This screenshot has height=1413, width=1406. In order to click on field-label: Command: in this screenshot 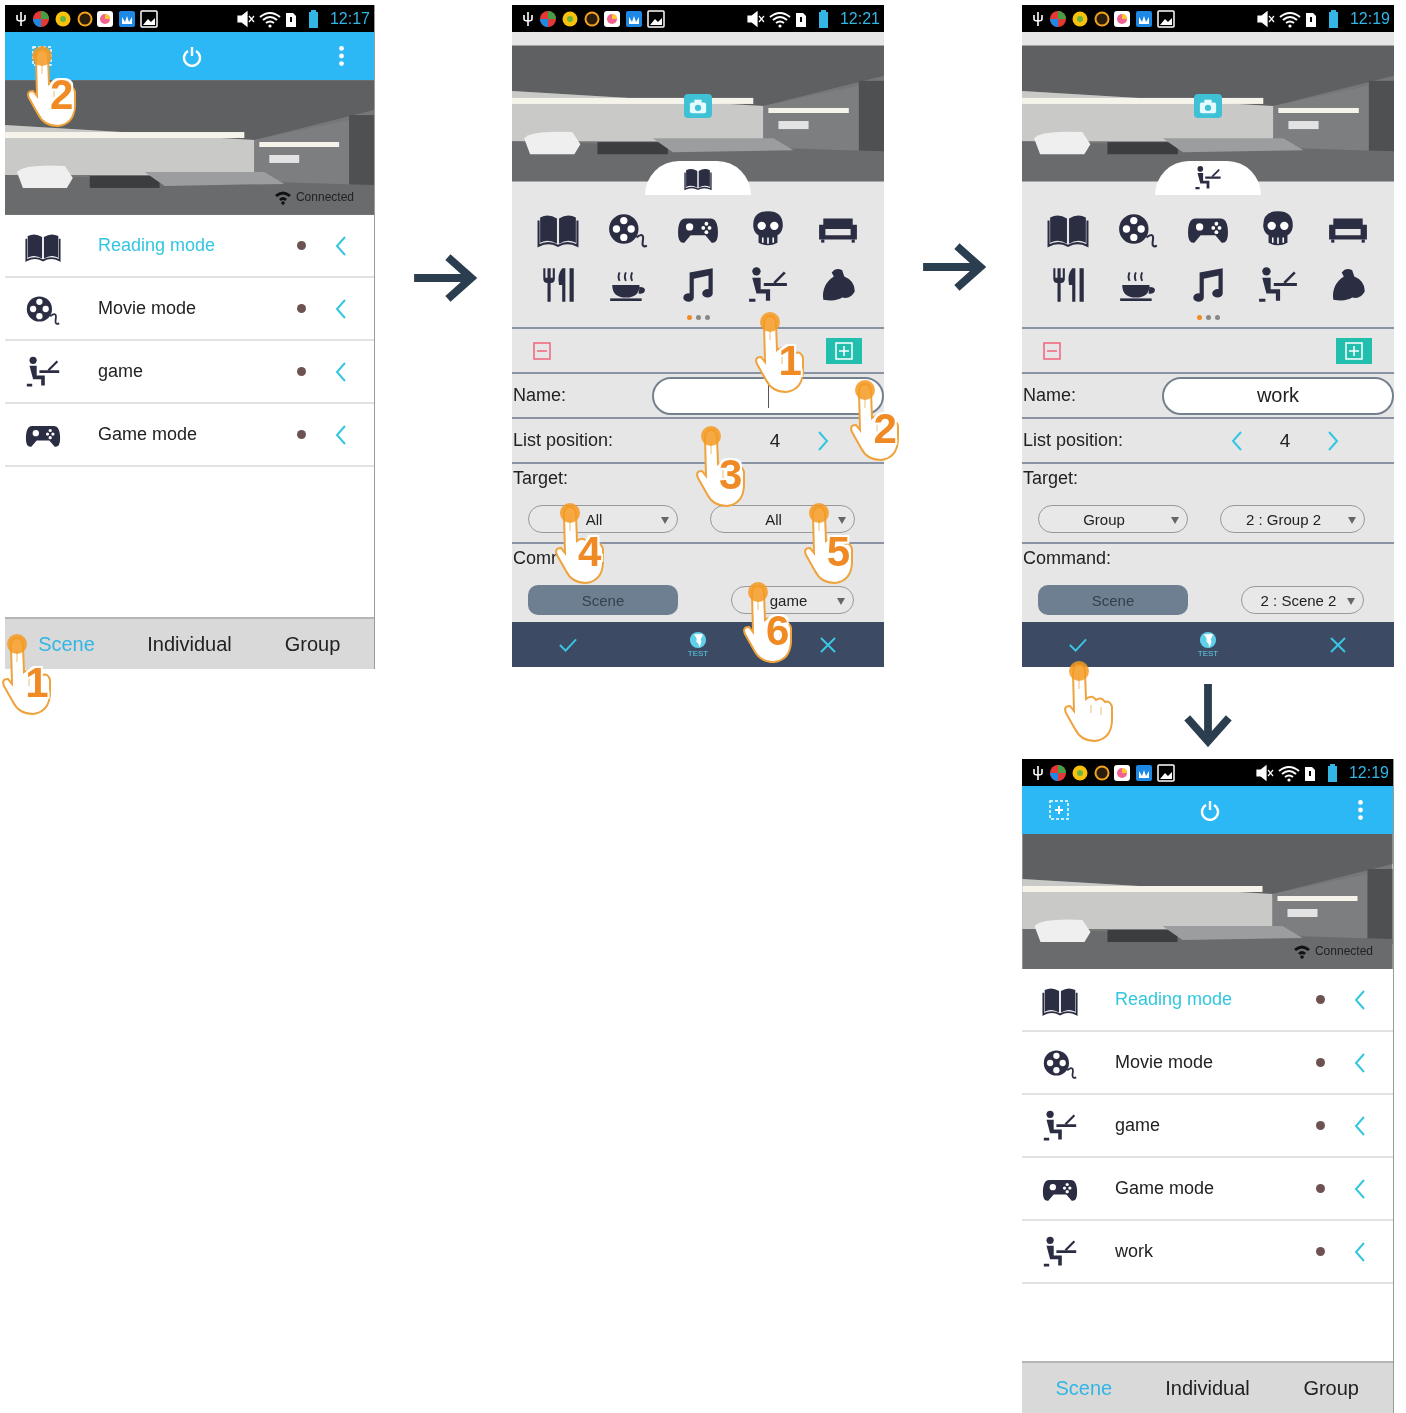, I will do `click(1067, 558)`.